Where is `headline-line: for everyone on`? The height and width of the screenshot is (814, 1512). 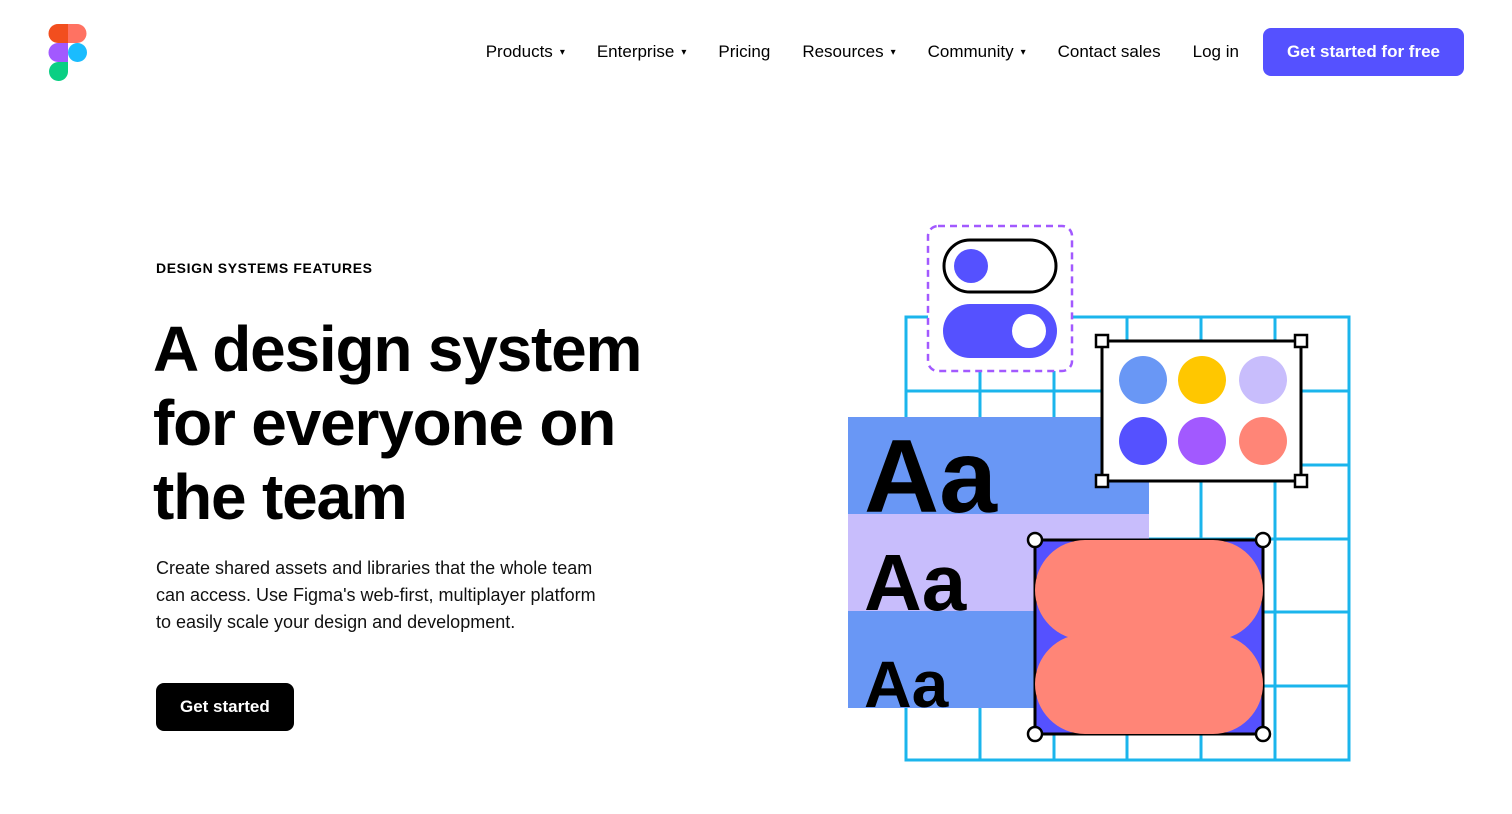
headline-line: for everyone on is located at coordinates (384, 423).